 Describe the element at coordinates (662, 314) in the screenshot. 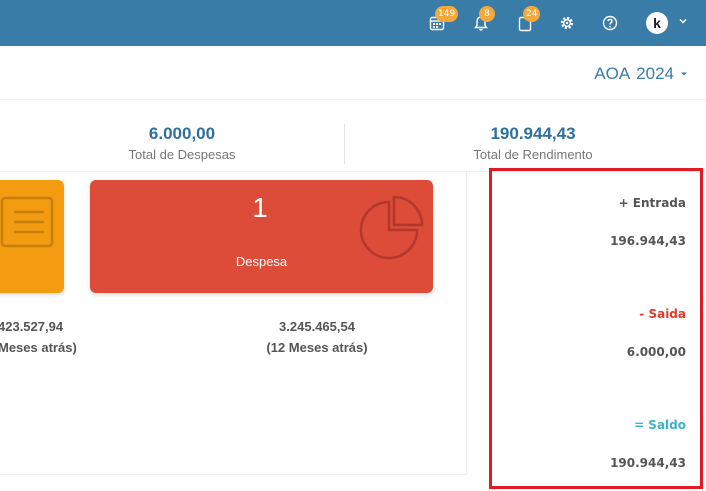

I see `saida-label: - Saida` at that location.